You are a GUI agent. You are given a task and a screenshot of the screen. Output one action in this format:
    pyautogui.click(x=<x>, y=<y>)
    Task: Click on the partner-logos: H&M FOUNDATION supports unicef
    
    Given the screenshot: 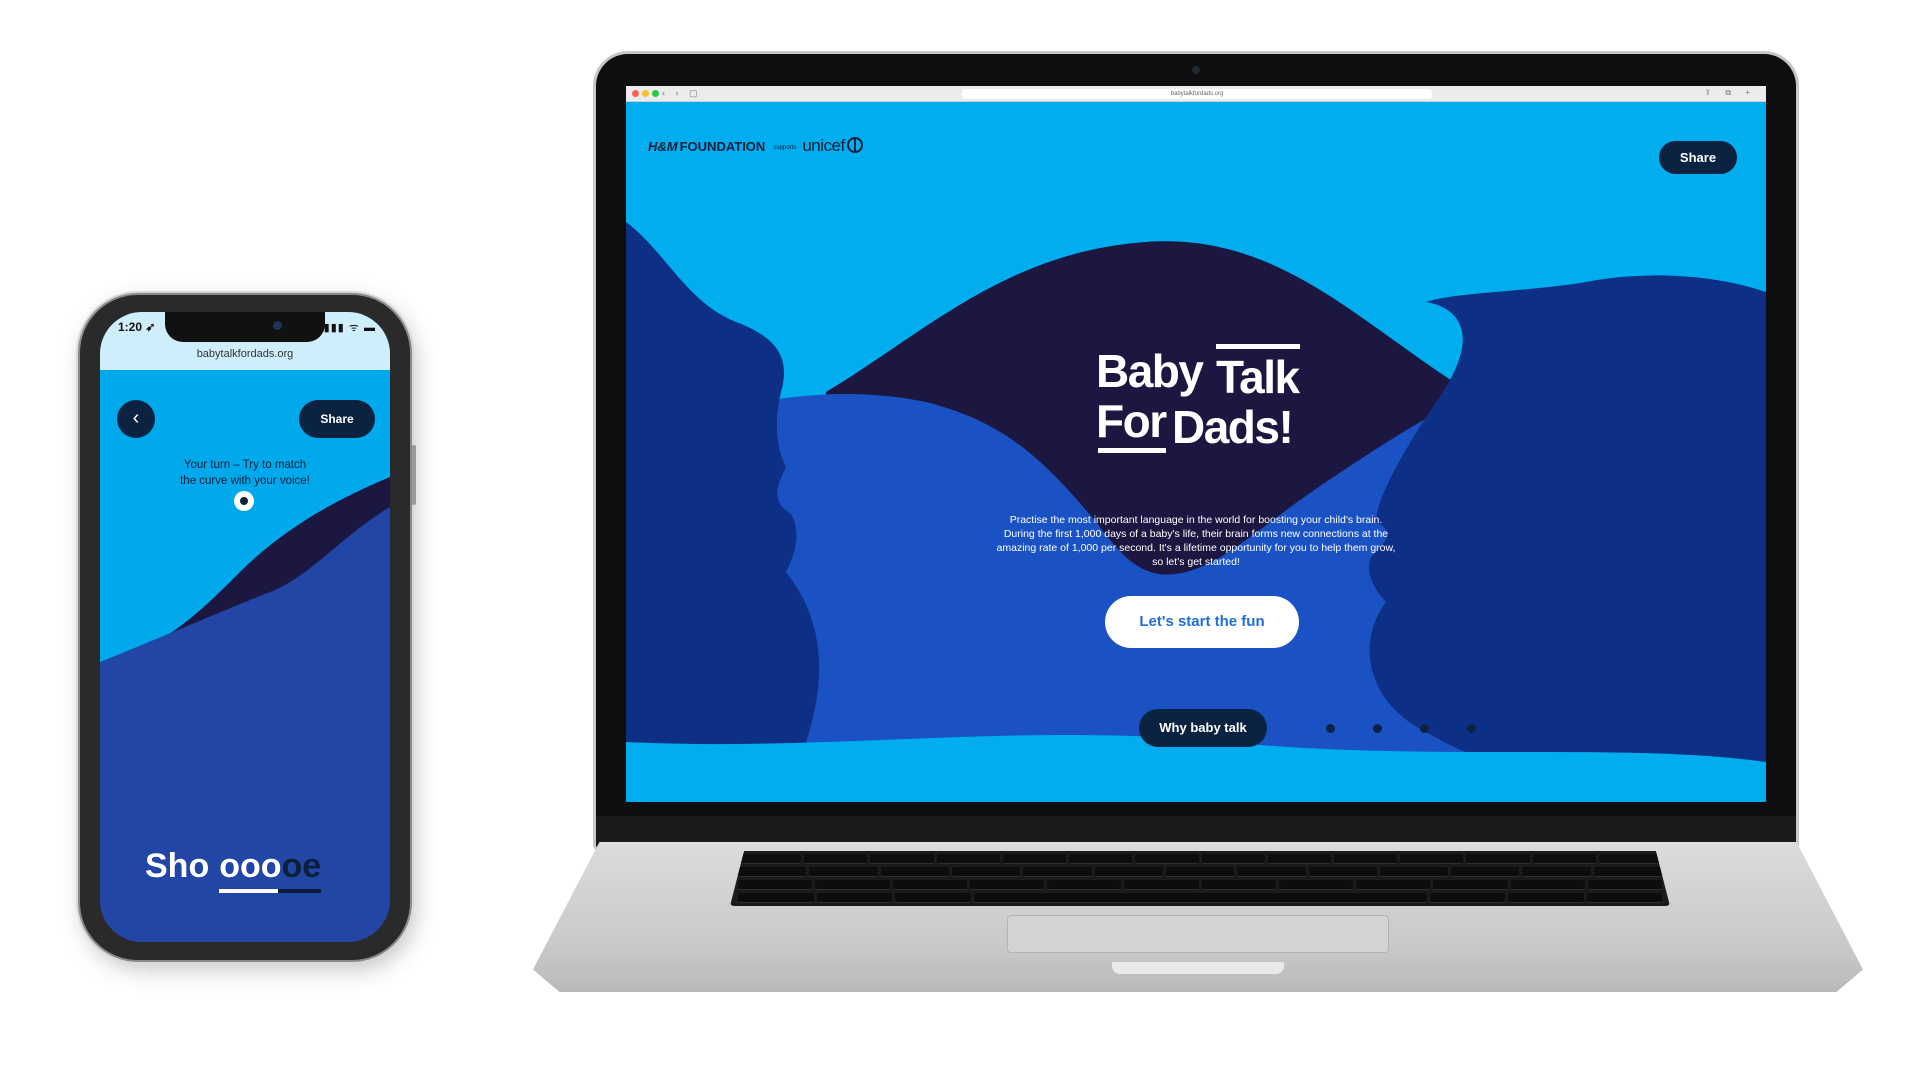 What is the action you would take?
    pyautogui.click(x=755, y=146)
    